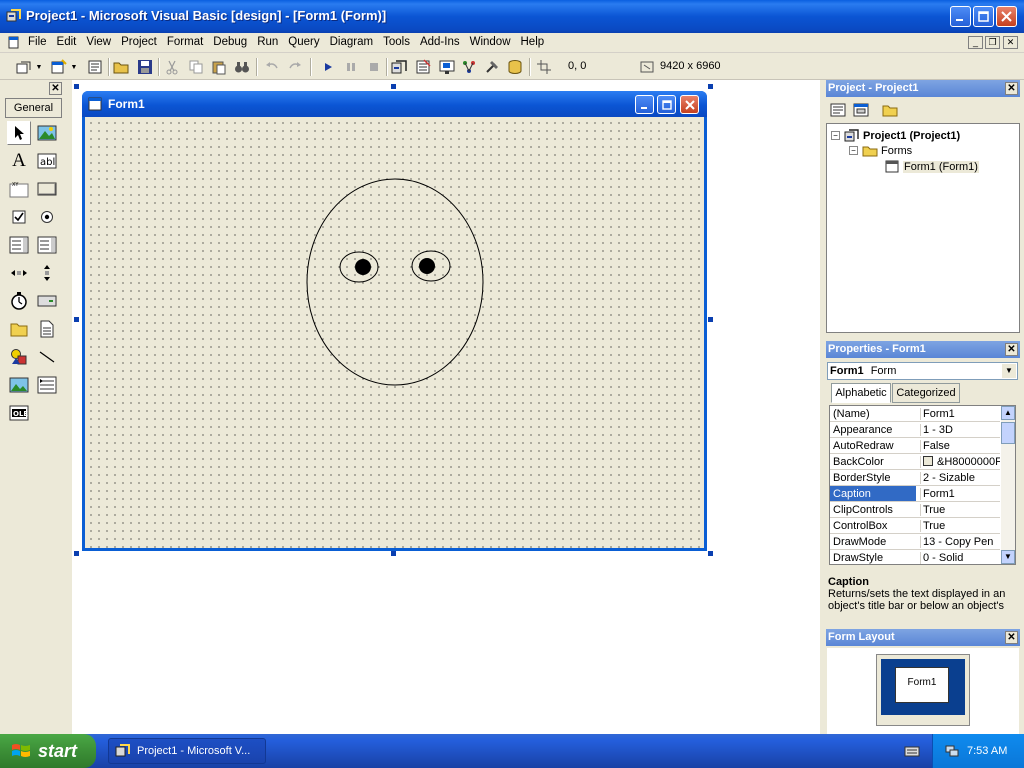 The image size is (1024, 768). Describe the element at coordinates (533, 42) in the screenshot. I see `menu-help: Help` at that location.